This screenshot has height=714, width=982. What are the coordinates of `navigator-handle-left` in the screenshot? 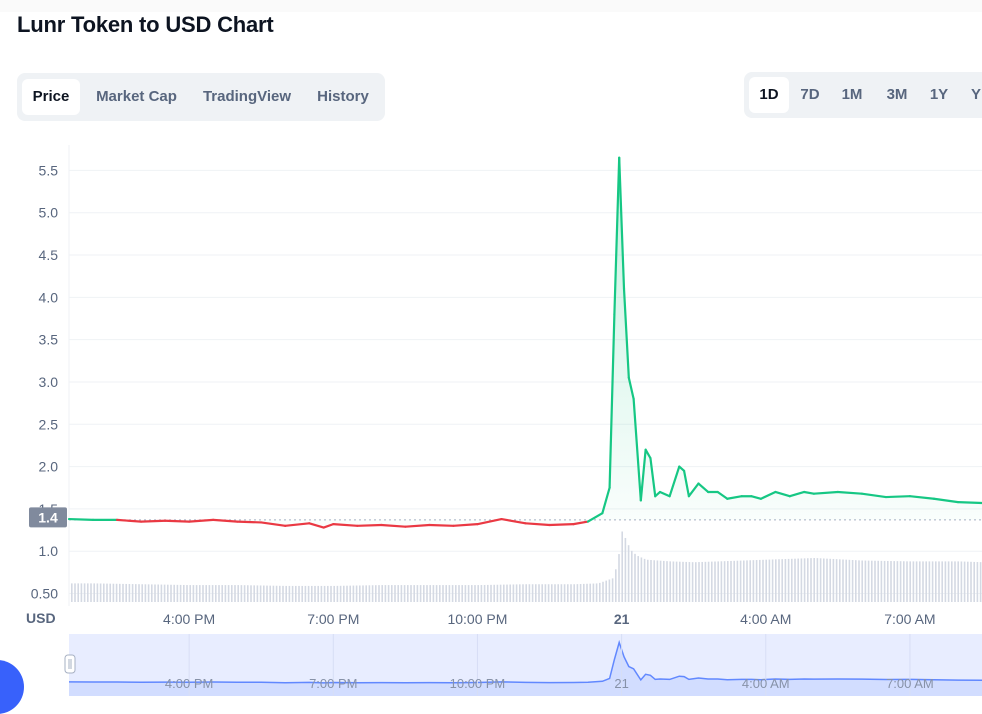 It's located at (70, 664).